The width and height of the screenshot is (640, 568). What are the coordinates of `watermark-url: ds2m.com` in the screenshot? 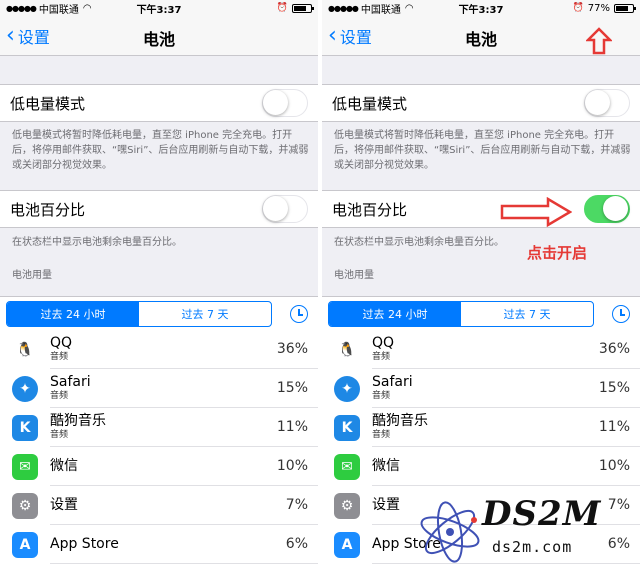 It's located at (532, 547).